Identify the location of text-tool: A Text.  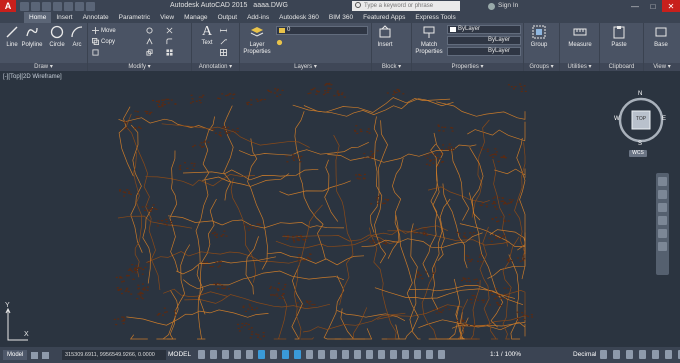
(207, 36).